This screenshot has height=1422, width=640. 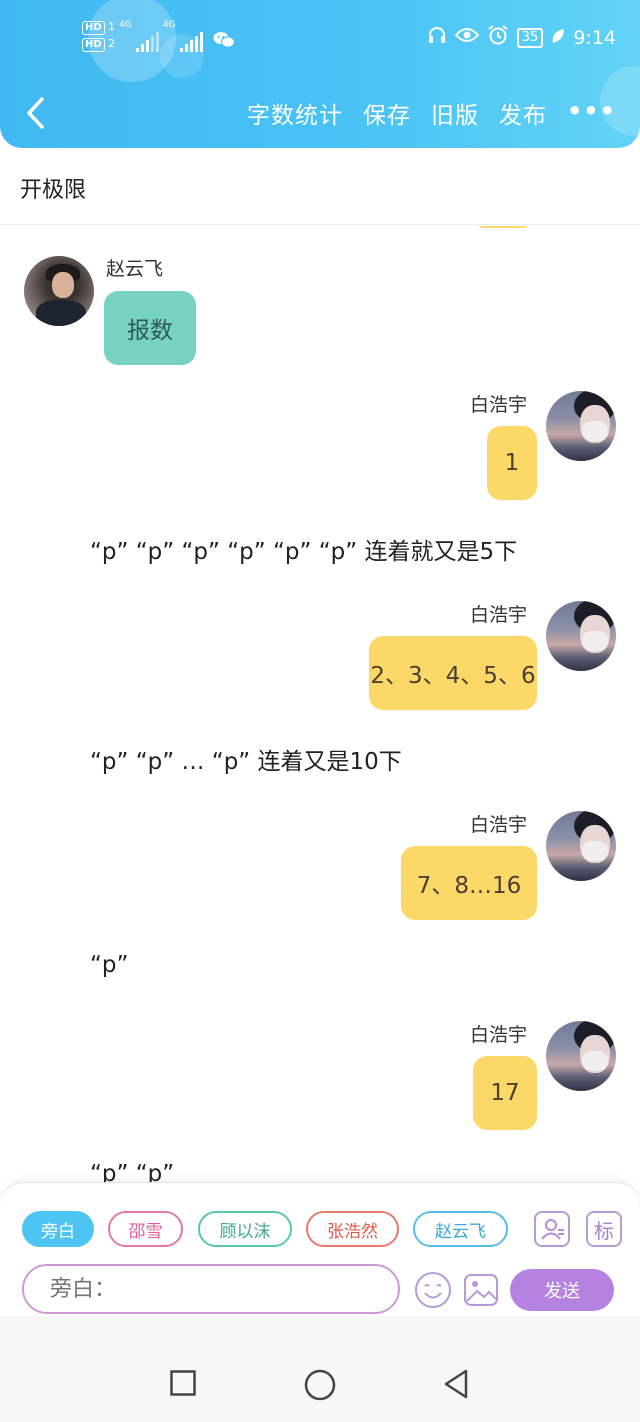 I want to click on status-bar-right: 35 9:14, so click(x=521, y=37).